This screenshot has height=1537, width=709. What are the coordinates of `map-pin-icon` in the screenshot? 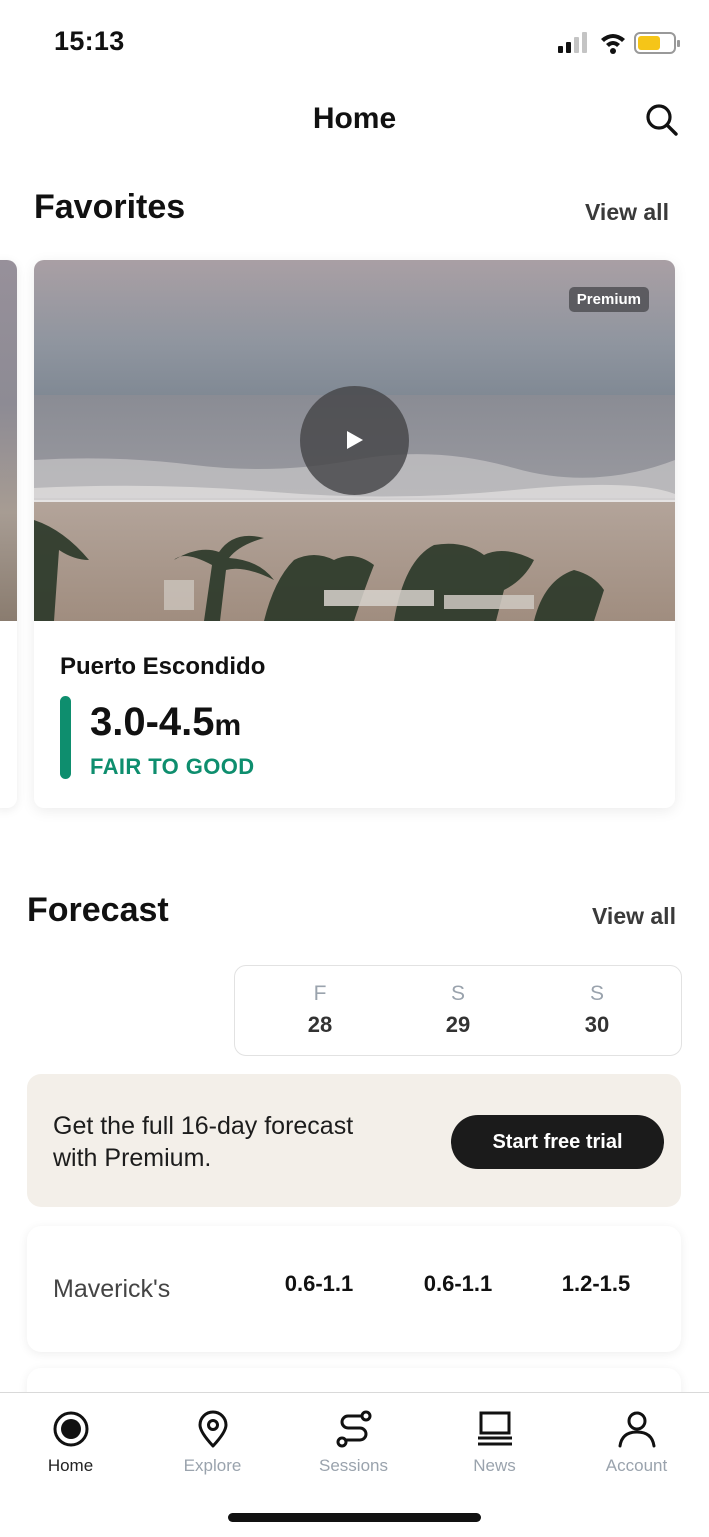 It's located at (212, 1429).